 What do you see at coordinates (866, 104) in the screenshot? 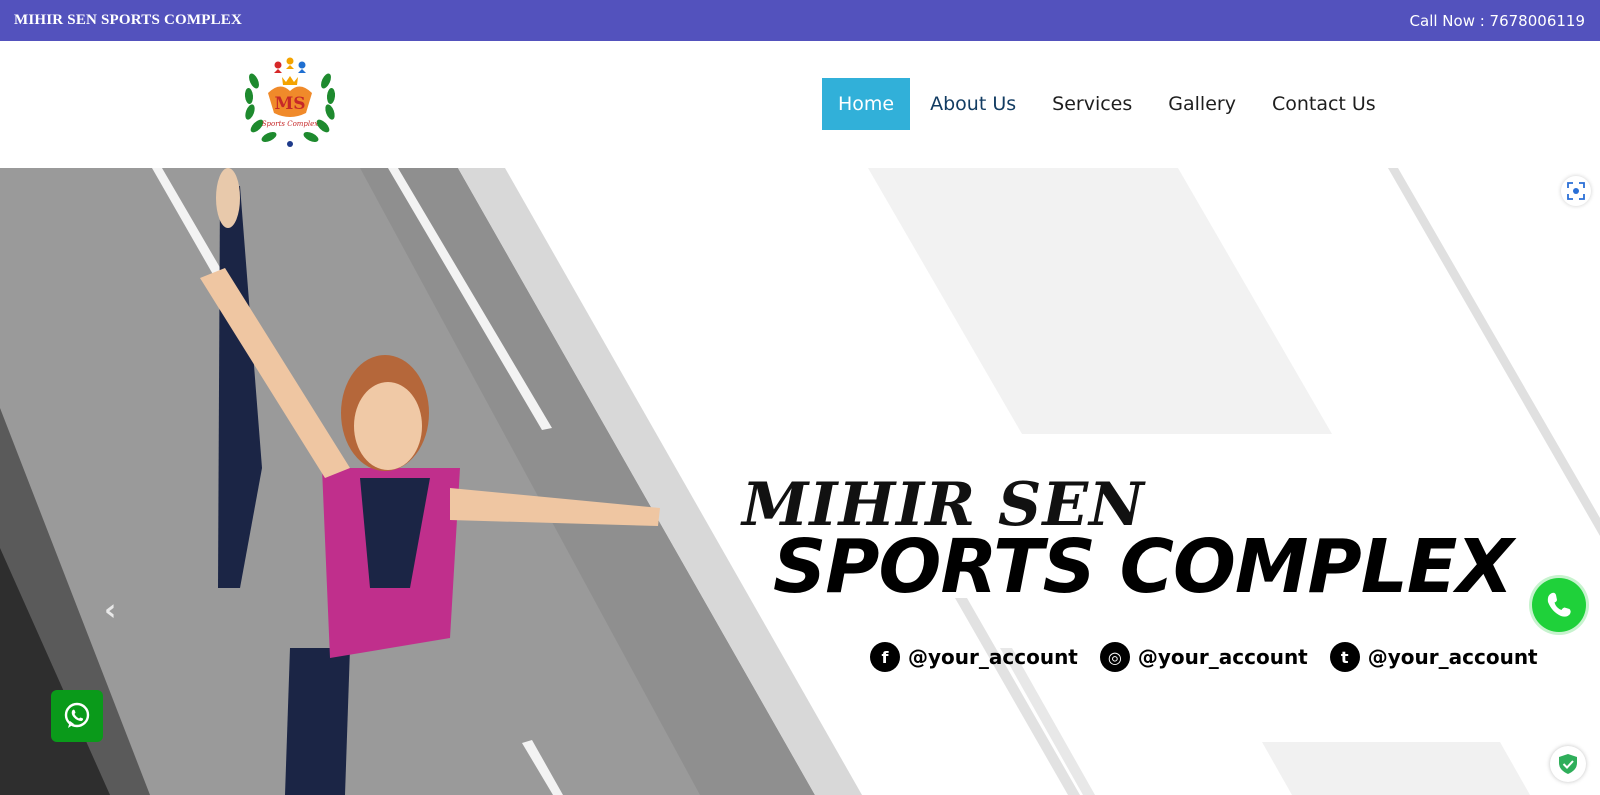
I see `nav-home: Home` at bounding box center [866, 104].